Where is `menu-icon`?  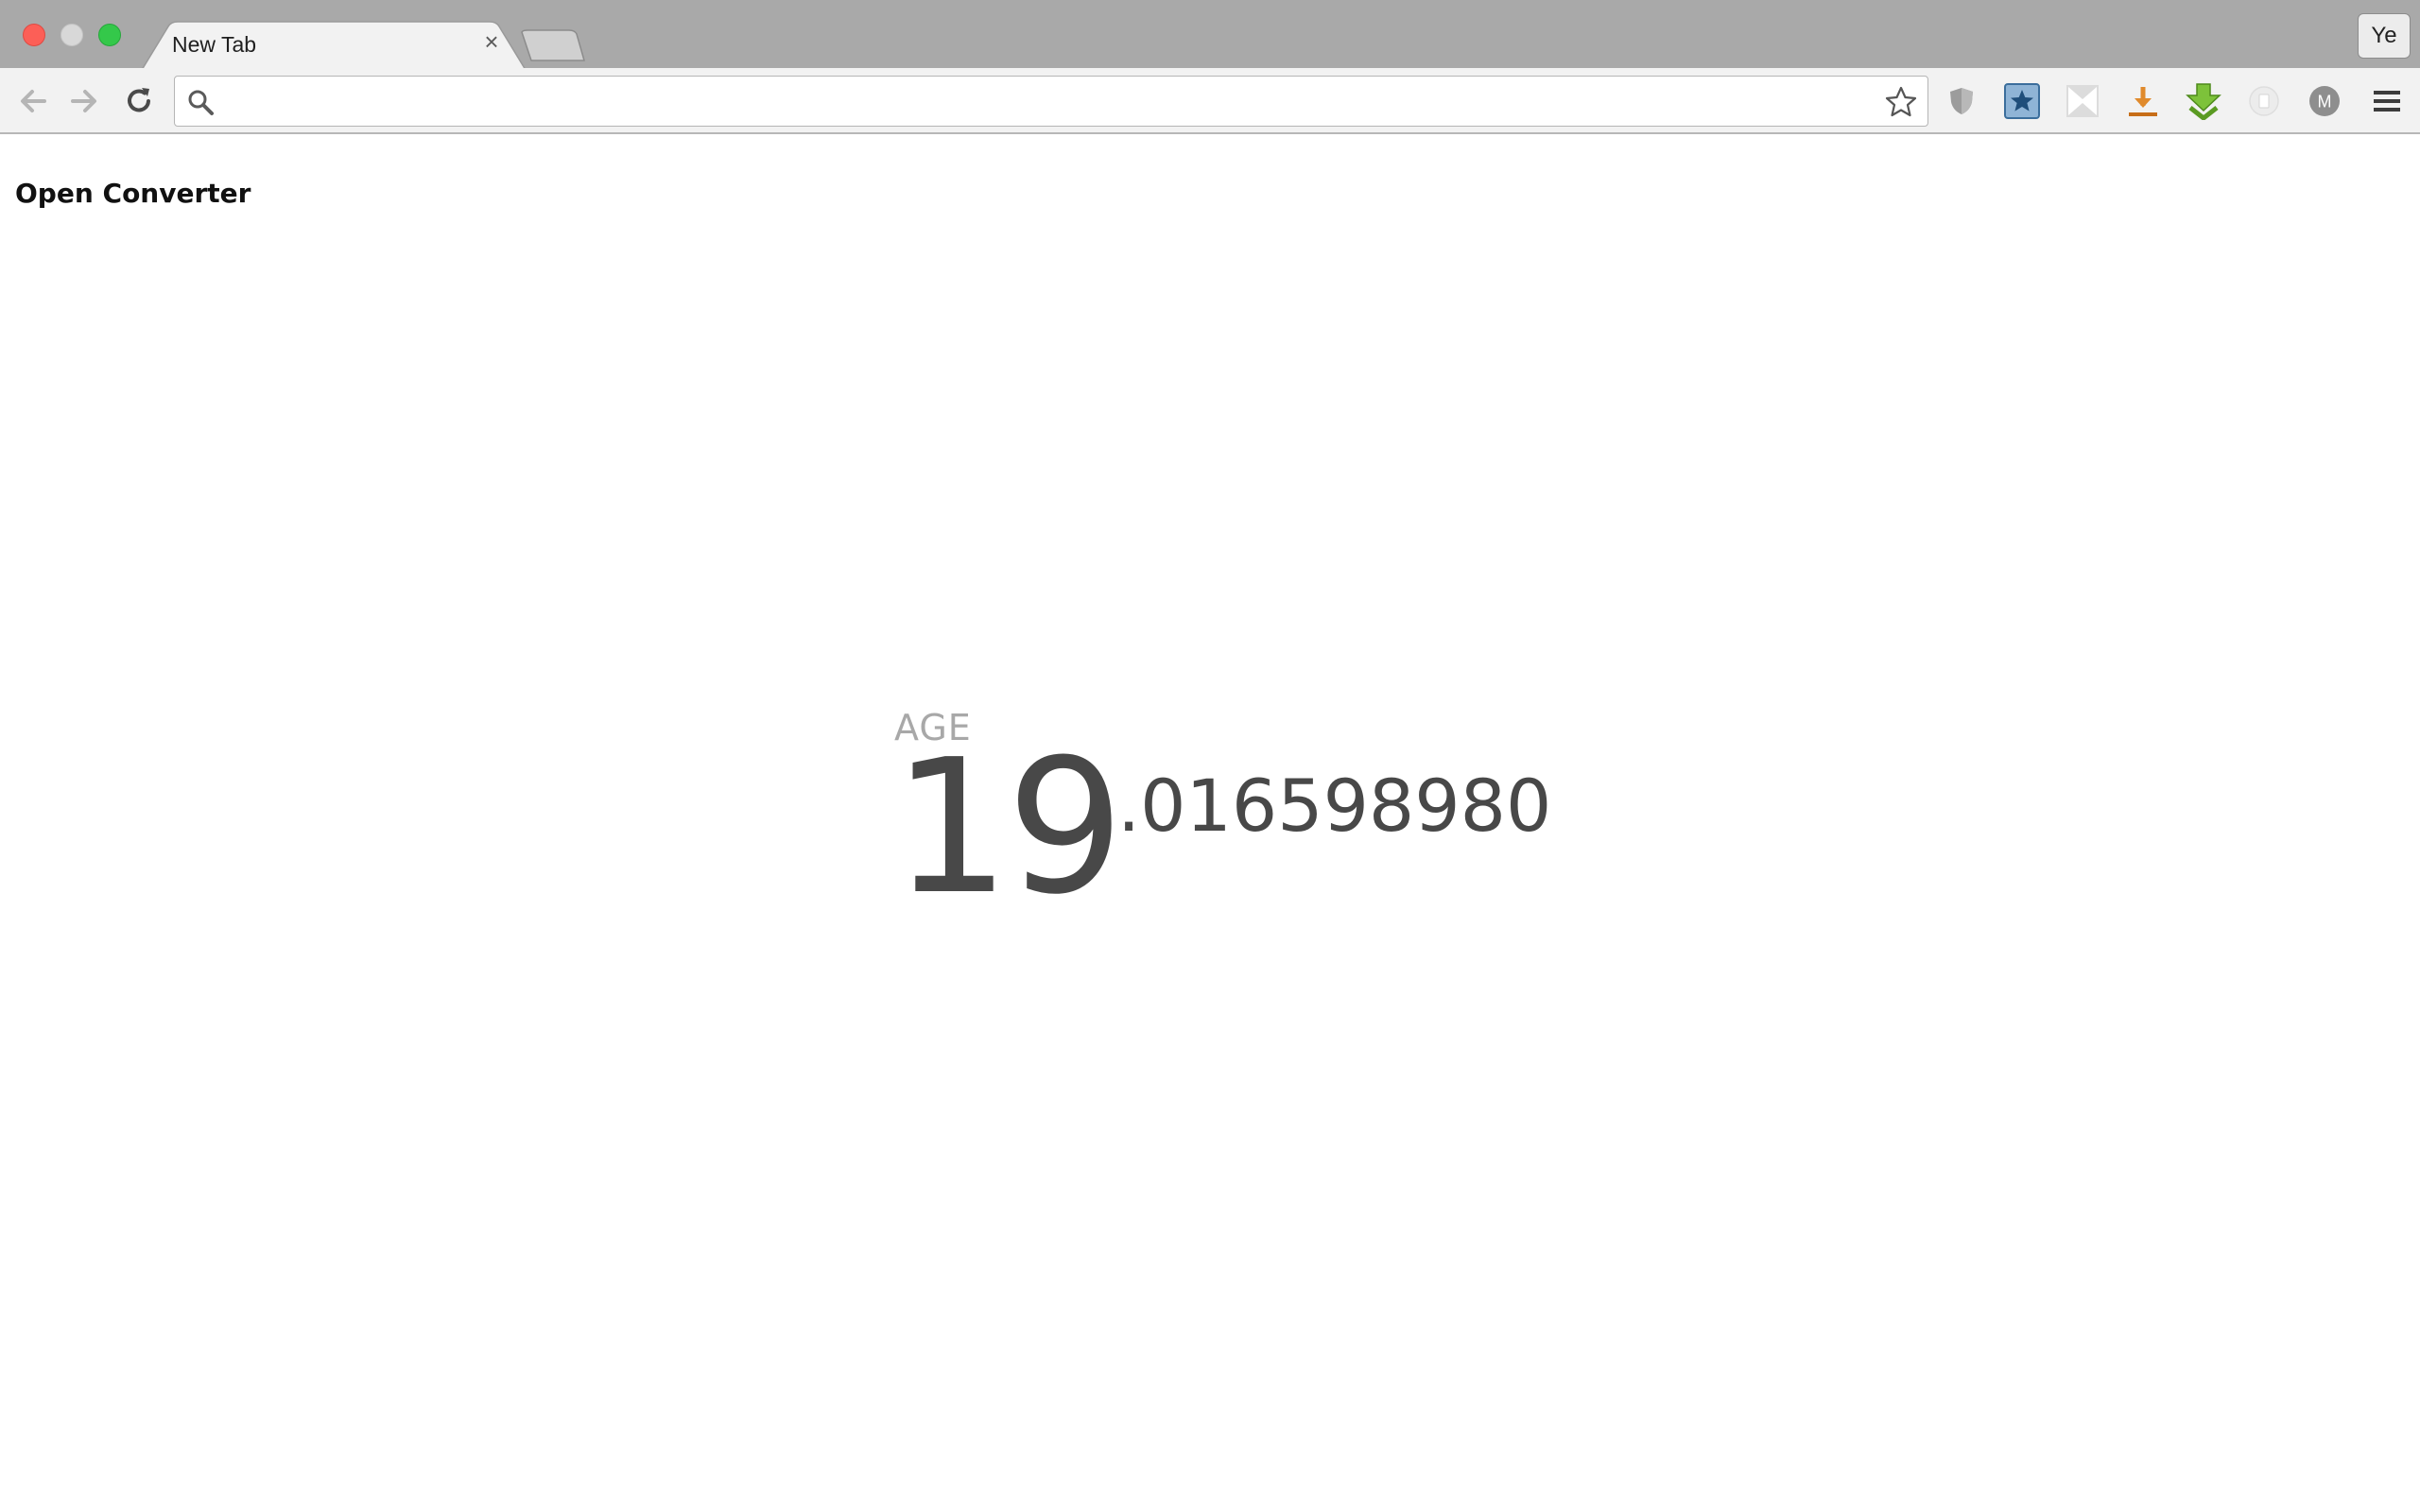
menu-icon is located at coordinates (2387, 101).